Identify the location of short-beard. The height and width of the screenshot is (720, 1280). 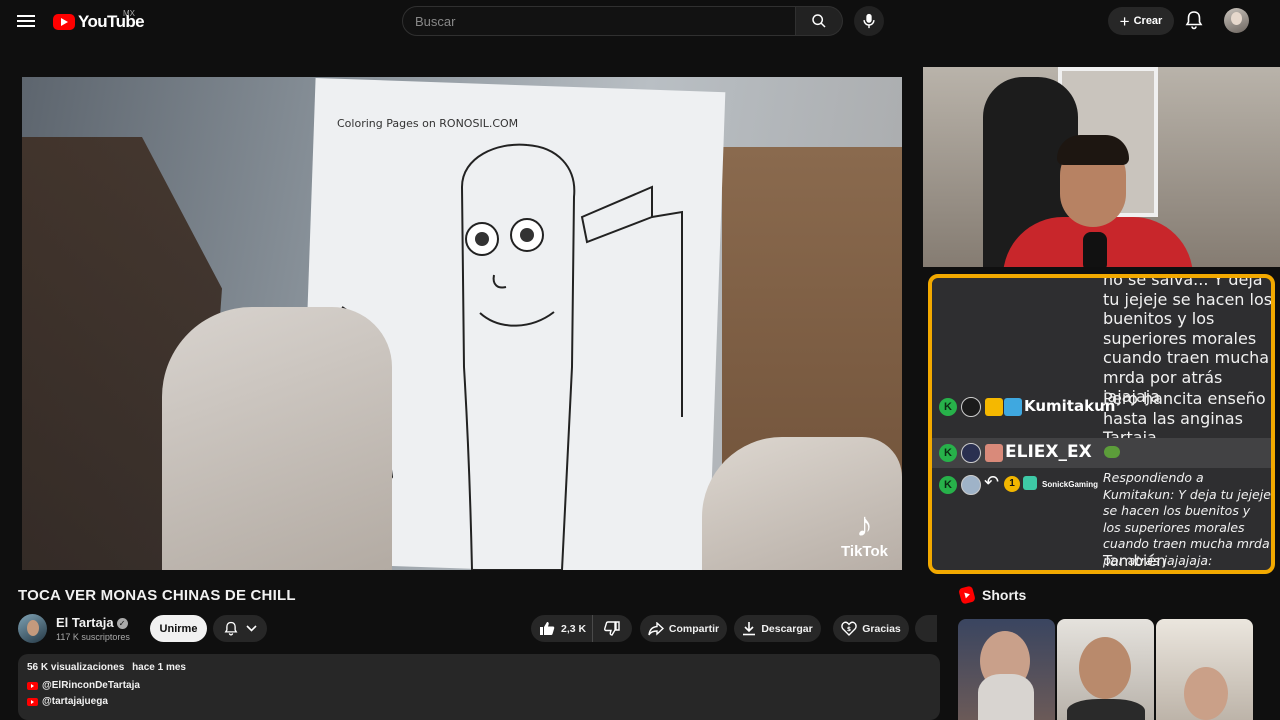
(1006, 697).